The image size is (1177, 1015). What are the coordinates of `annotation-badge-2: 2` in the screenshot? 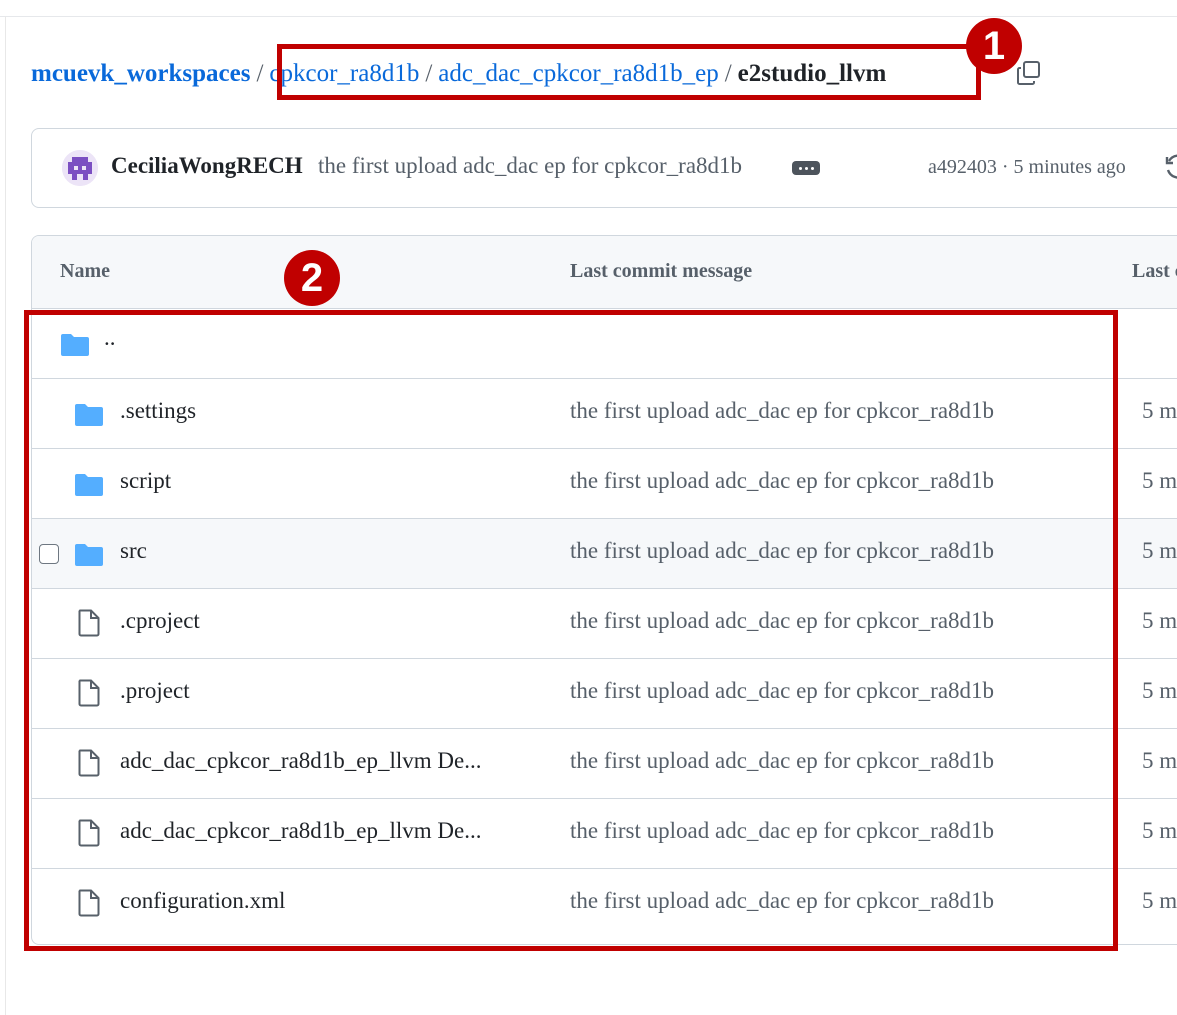 It's located at (312, 278).